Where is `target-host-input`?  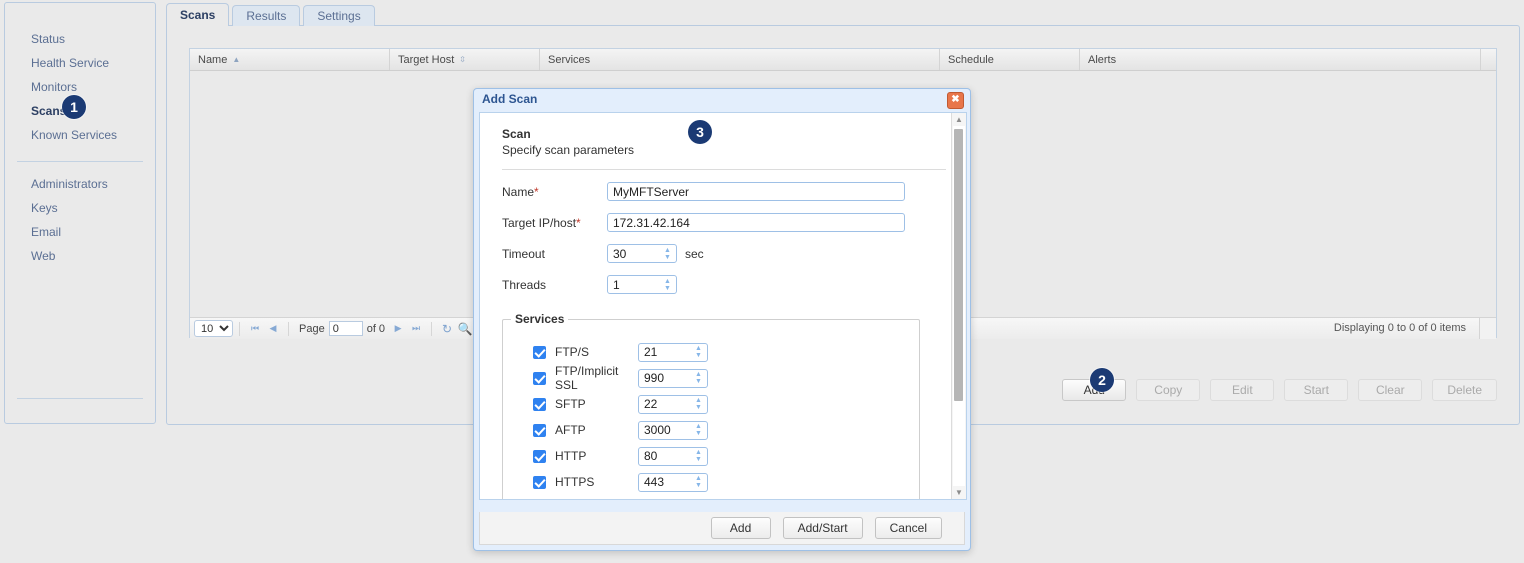
target-host-input is located at coordinates (756, 222).